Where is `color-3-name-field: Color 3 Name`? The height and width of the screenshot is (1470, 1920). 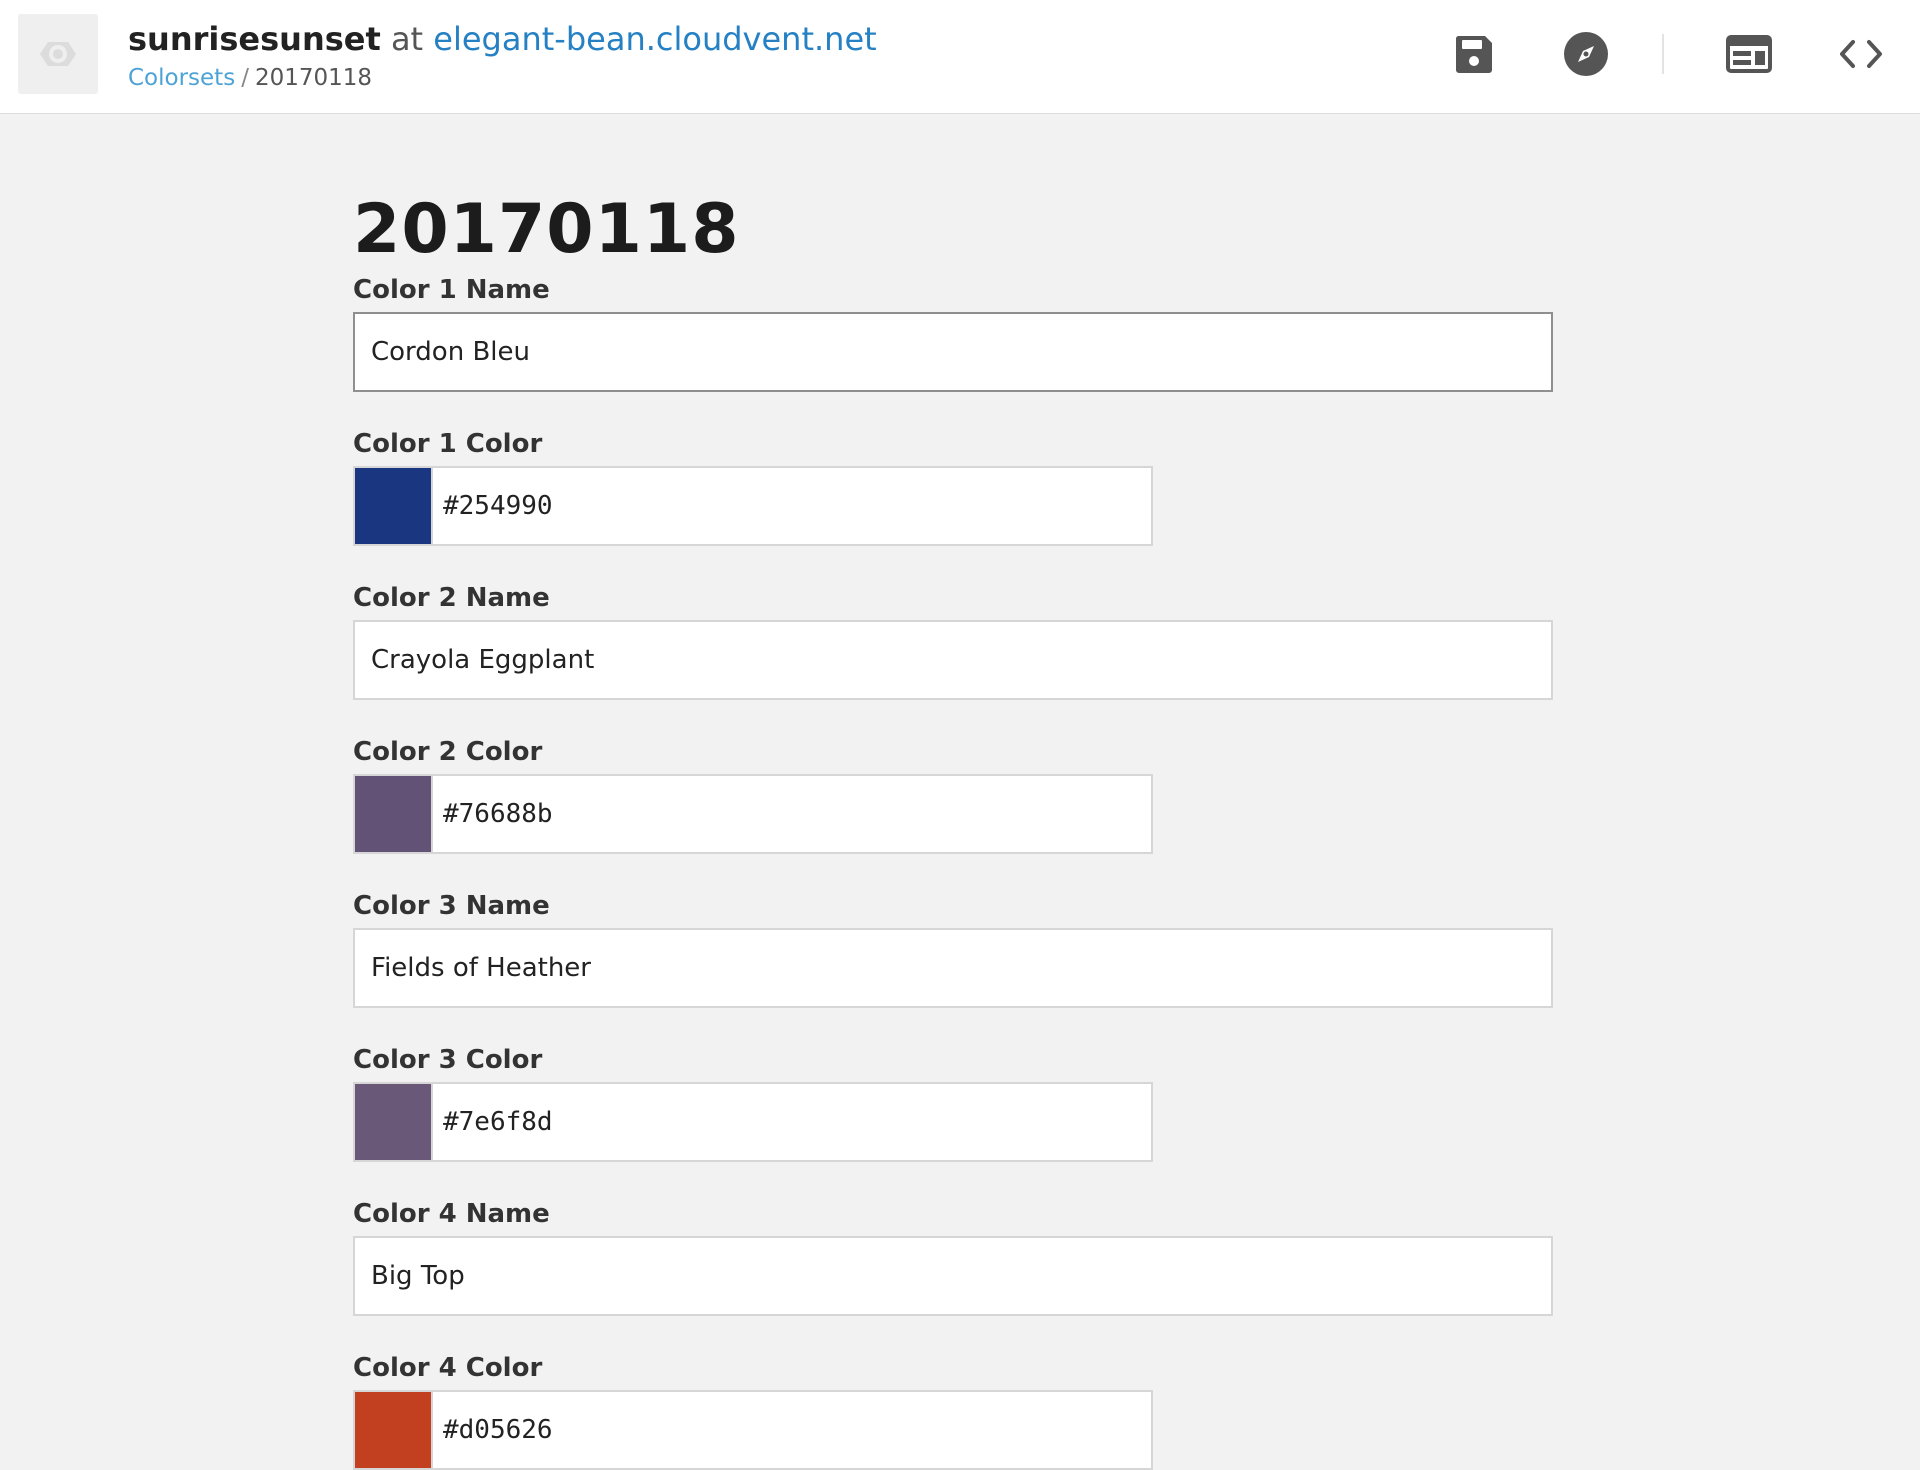
color-3-name-field: Color 3 Name is located at coordinates (953, 949).